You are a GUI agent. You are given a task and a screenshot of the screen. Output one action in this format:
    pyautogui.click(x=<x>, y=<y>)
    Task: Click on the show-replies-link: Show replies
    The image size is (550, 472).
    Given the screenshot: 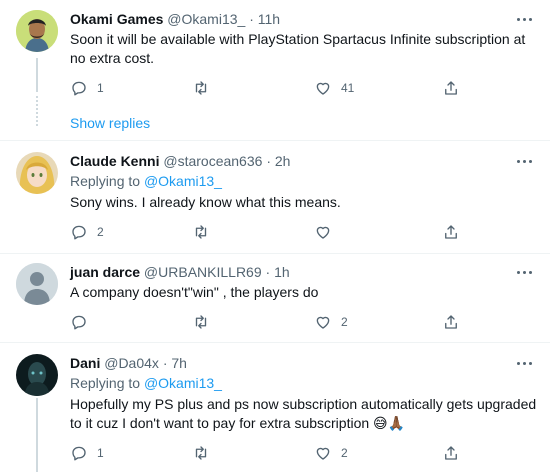 What is the action you would take?
    pyautogui.click(x=110, y=123)
    